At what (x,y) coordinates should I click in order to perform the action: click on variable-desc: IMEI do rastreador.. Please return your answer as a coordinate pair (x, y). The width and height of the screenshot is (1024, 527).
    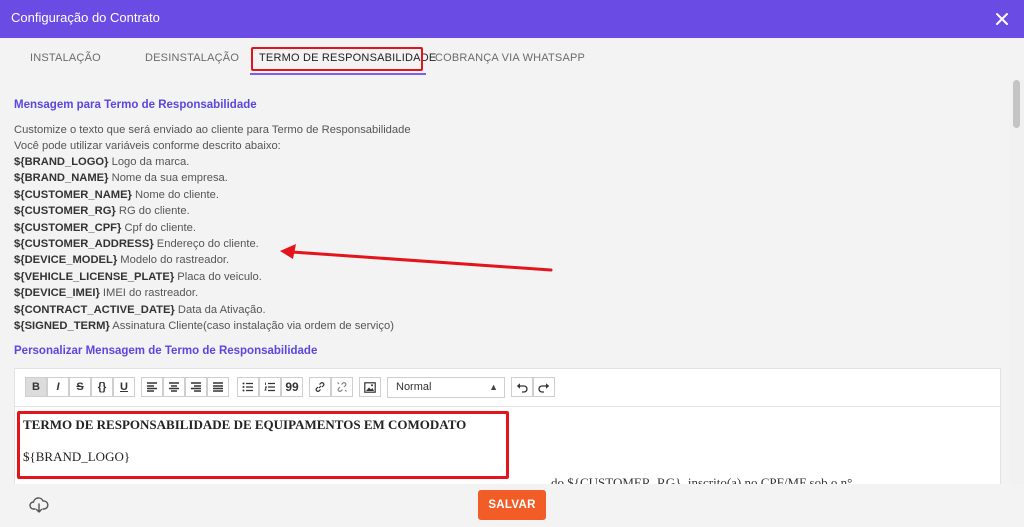
    Looking at the image, I should click on (149, 293).